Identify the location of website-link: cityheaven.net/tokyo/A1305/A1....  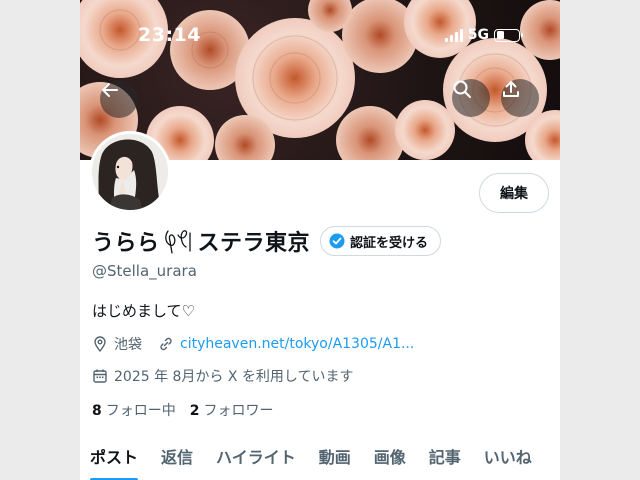
(297, 344).